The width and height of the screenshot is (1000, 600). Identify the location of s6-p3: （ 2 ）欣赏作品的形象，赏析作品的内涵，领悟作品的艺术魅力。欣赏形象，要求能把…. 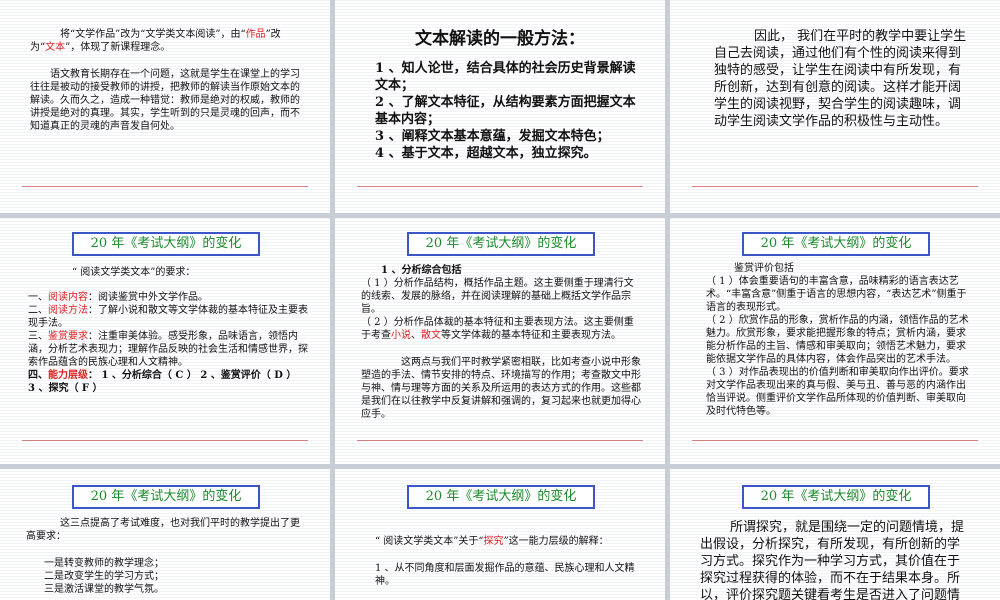
(837, 340).